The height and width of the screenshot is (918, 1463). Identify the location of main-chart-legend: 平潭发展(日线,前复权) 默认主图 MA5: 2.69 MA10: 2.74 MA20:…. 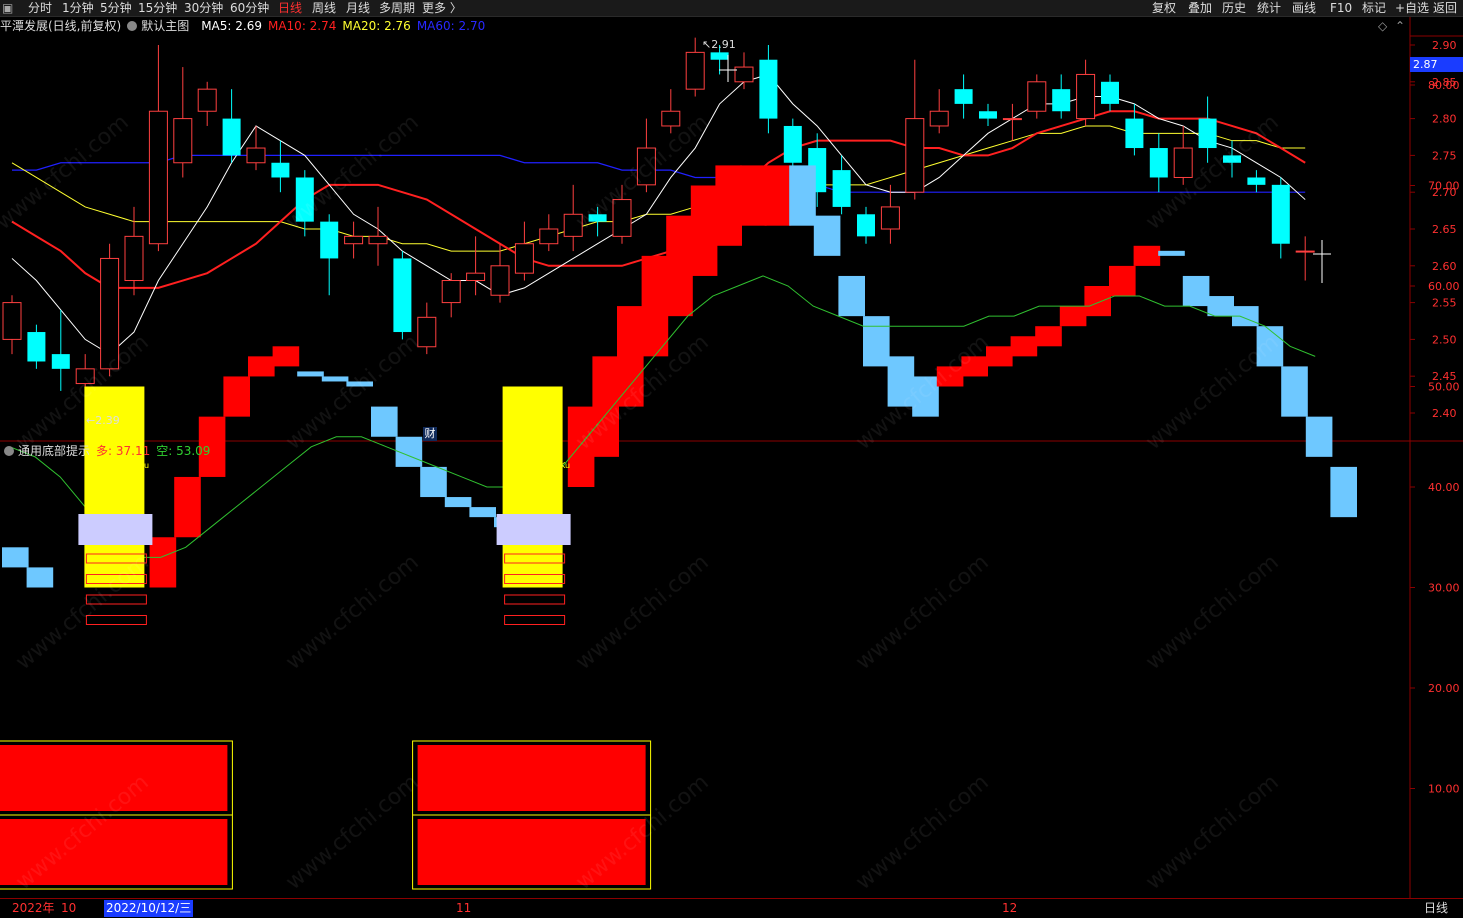
(245, 26).